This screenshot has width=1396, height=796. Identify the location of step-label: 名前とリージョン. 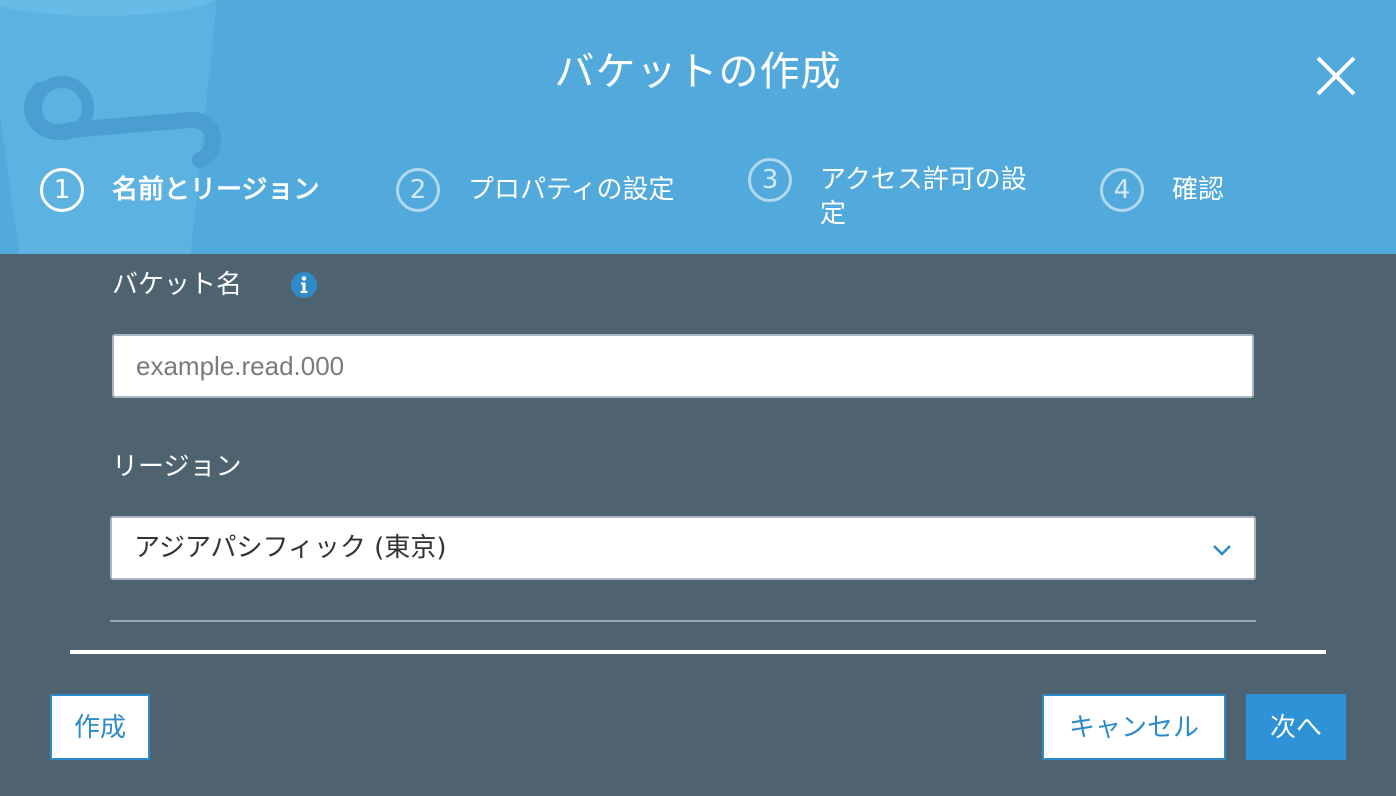
(216, 190).